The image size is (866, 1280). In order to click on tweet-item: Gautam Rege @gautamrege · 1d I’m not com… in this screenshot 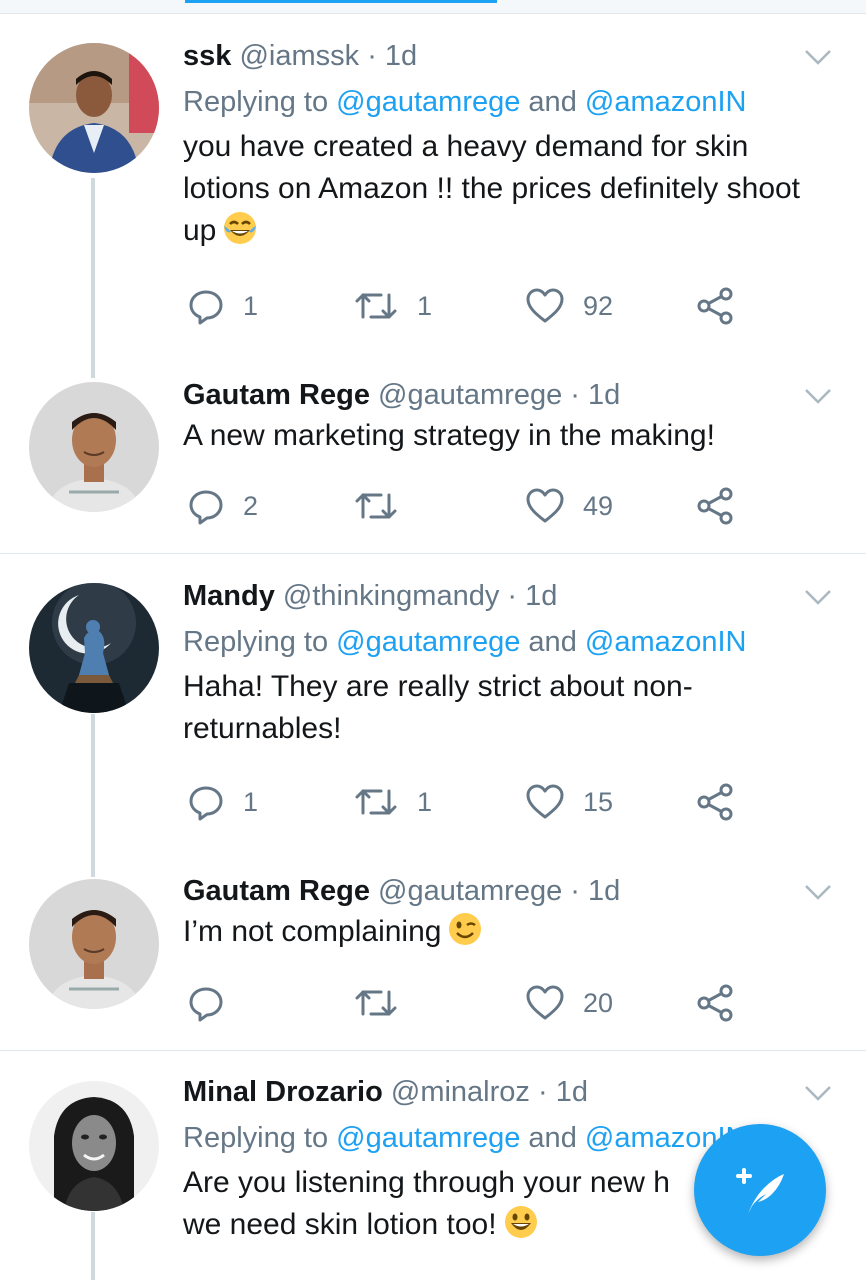, I will do `click(433, 954)`.